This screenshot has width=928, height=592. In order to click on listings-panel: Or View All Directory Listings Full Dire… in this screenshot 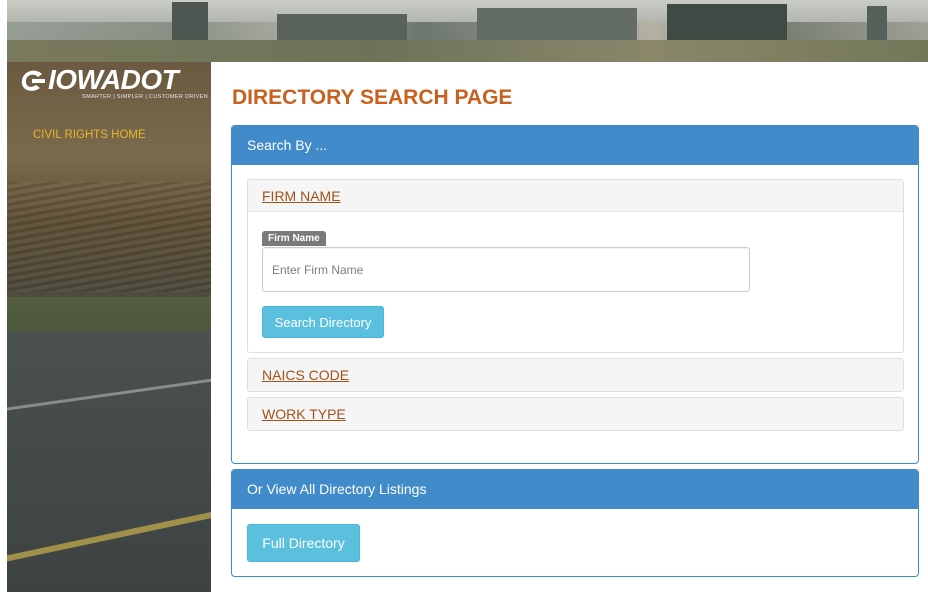, I will do `click(575, 523)`.